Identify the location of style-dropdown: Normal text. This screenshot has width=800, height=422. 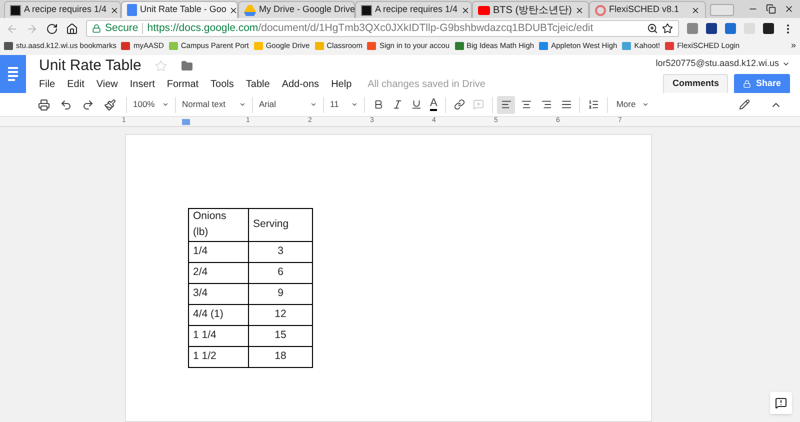
(214, 104).